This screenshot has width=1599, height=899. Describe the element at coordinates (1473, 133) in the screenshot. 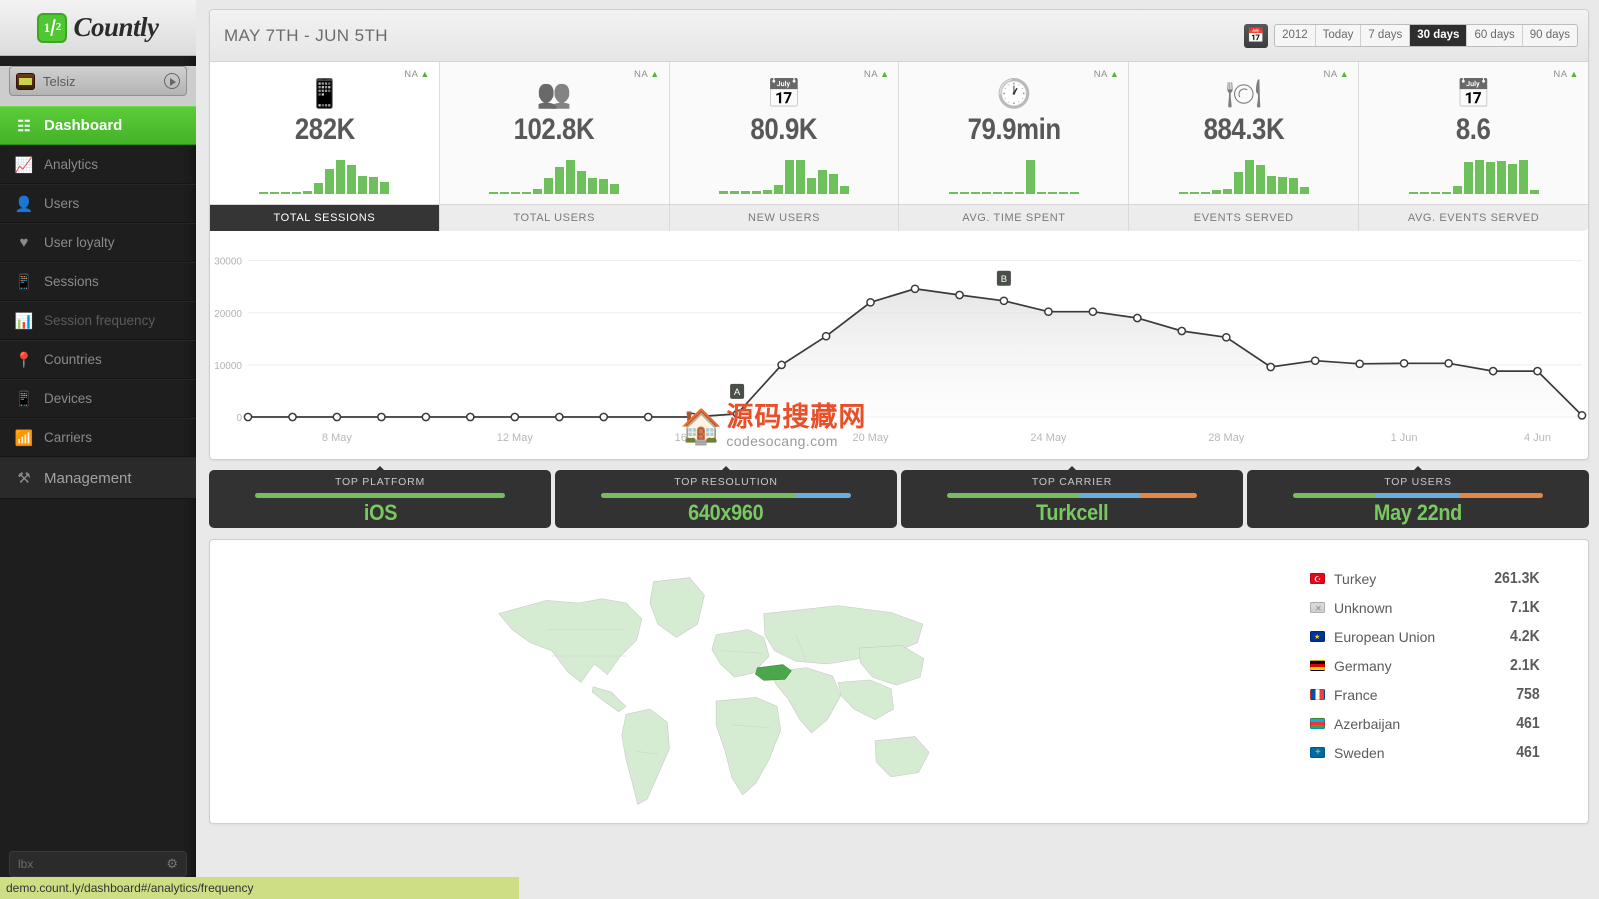

I see `kpi-card-5: NA ▲ 📅 8.6` at that location.